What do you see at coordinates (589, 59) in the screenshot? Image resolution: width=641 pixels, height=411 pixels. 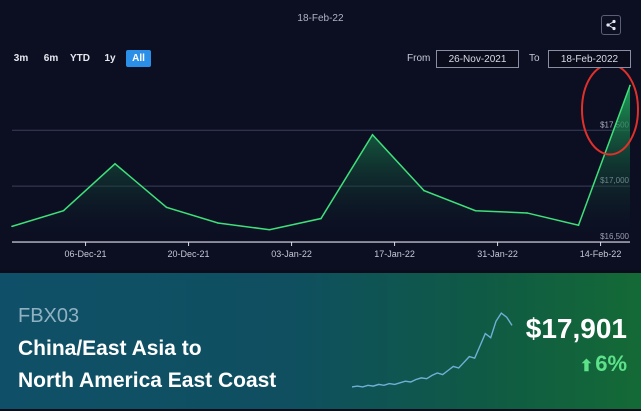 I see `to-date-input` at bounding box center [589, 59].